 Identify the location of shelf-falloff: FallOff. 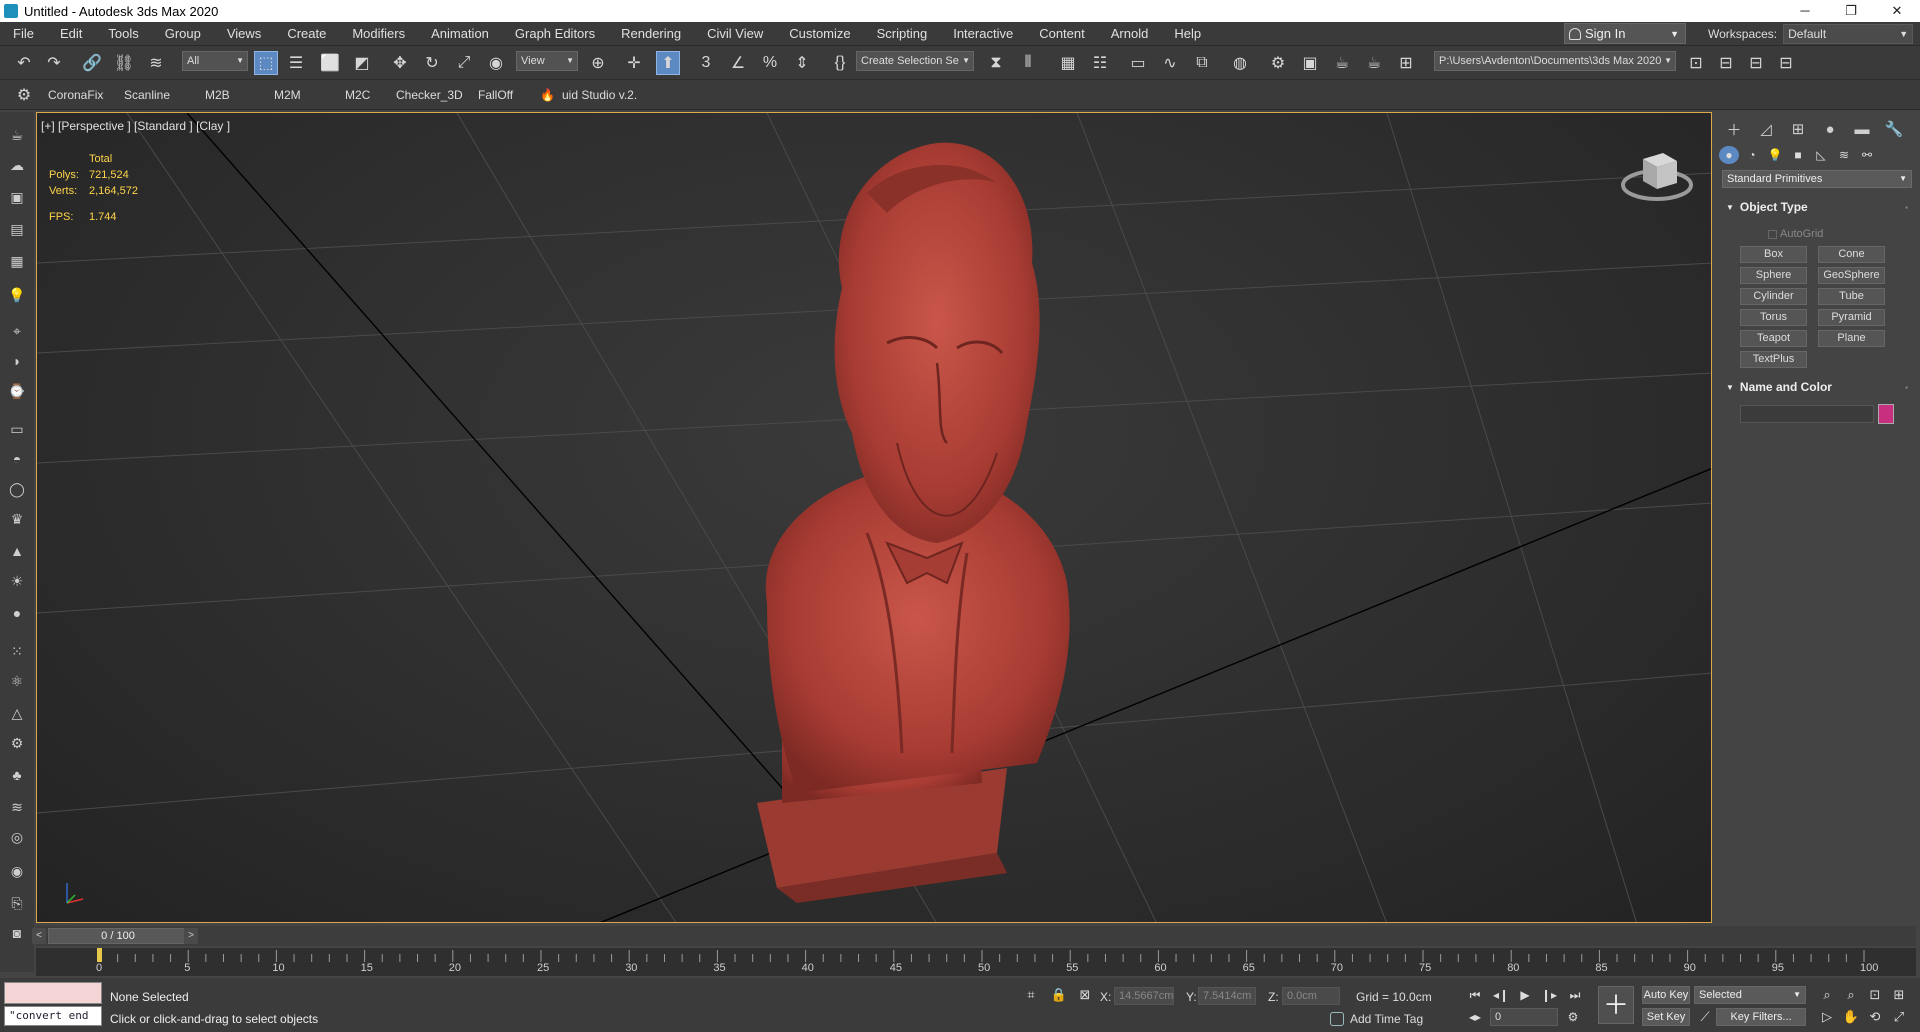
(495, 95).